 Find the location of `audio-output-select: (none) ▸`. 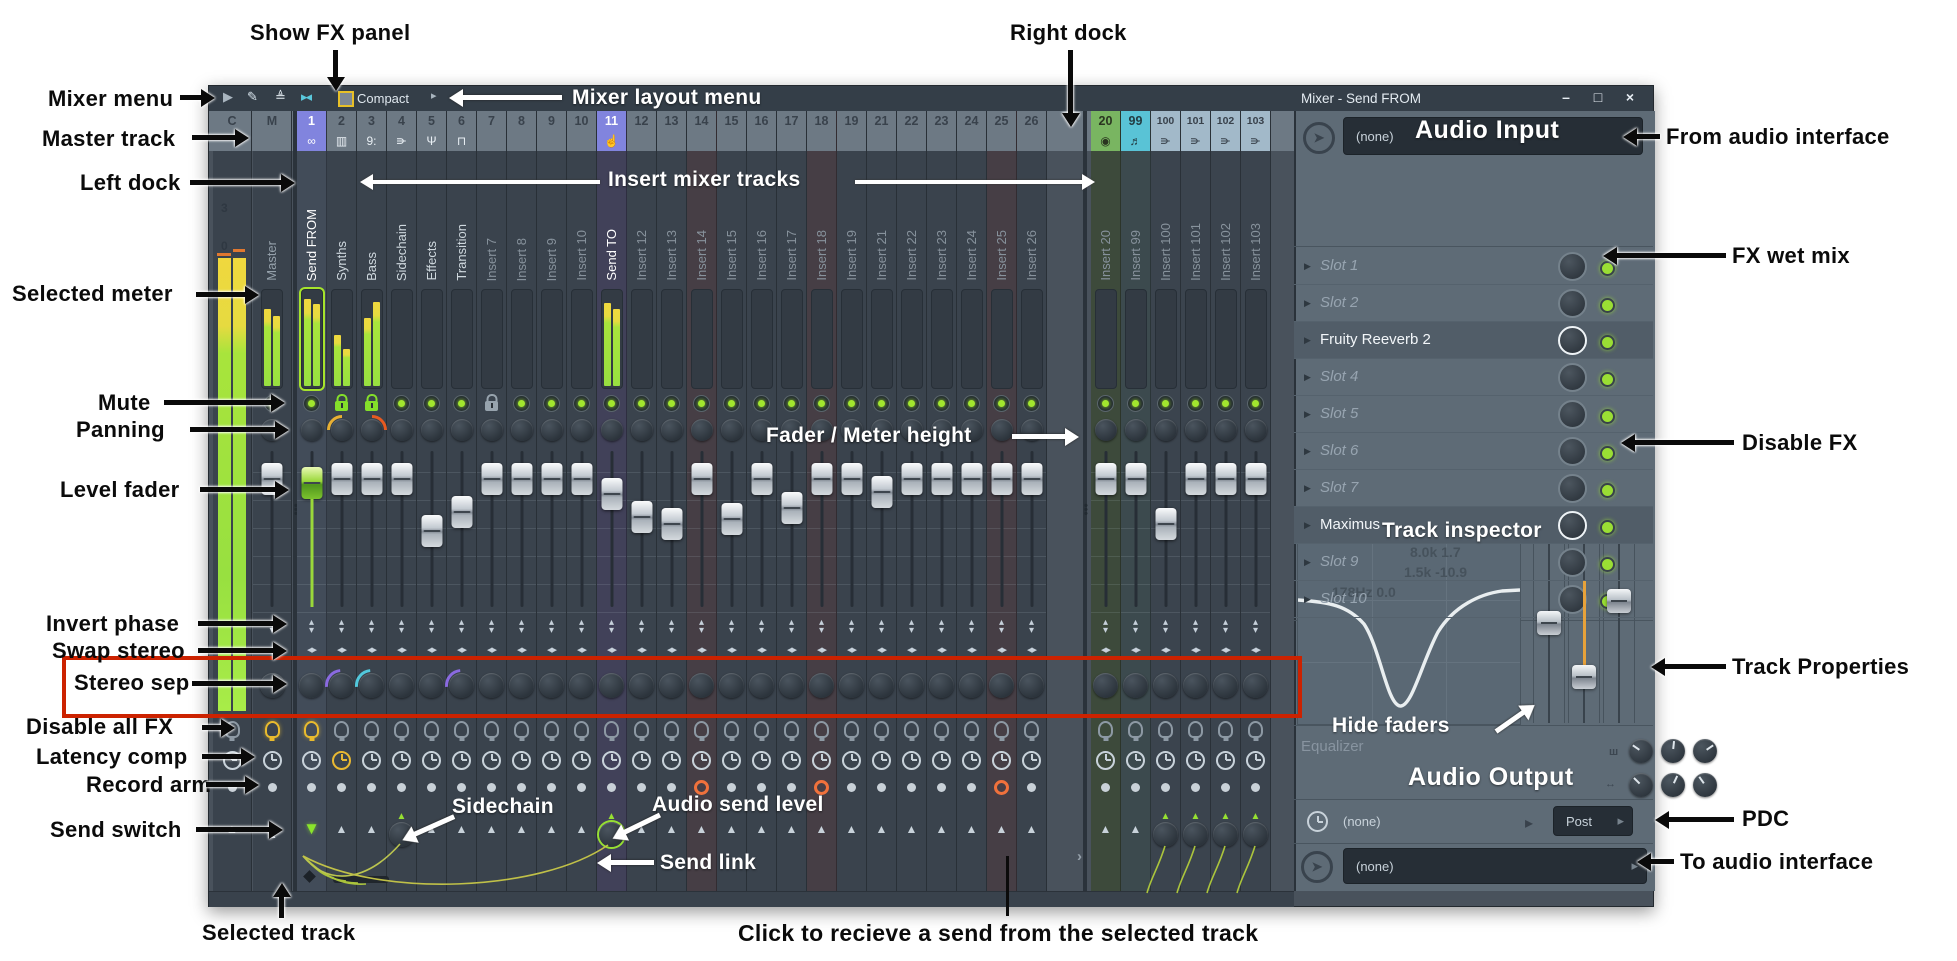

audio-output-select: (none) ▸ is located at coordinates (1495, 866).